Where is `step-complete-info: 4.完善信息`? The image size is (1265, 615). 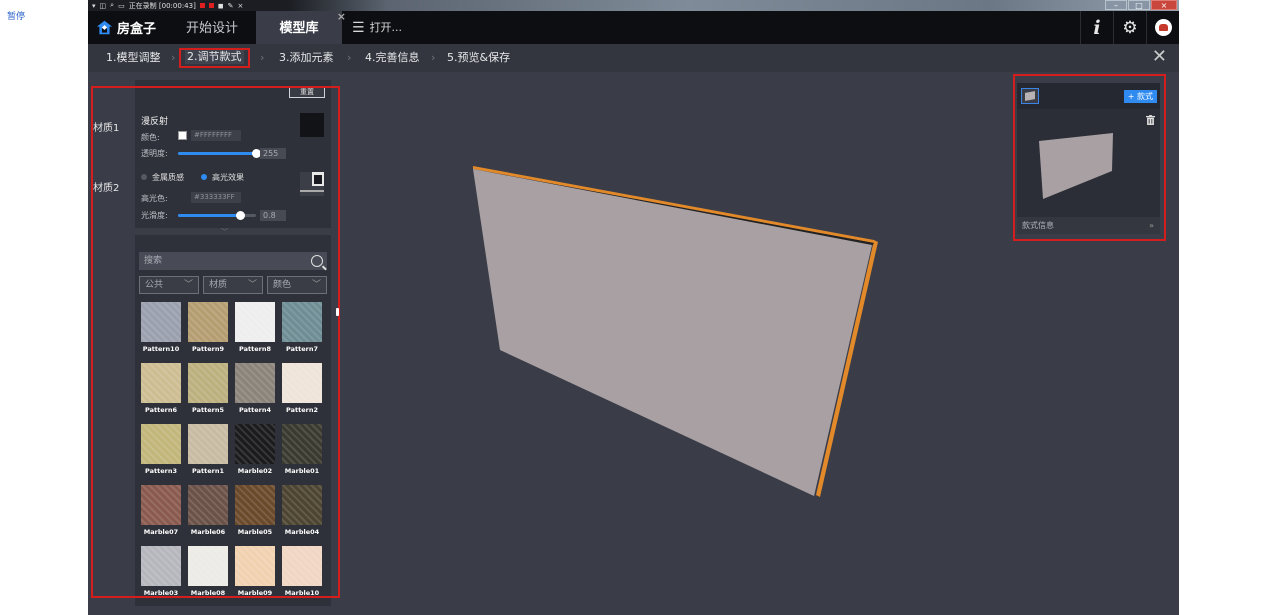 step-complete-info: 4.完善信息 is located at coordinates (392, 58).